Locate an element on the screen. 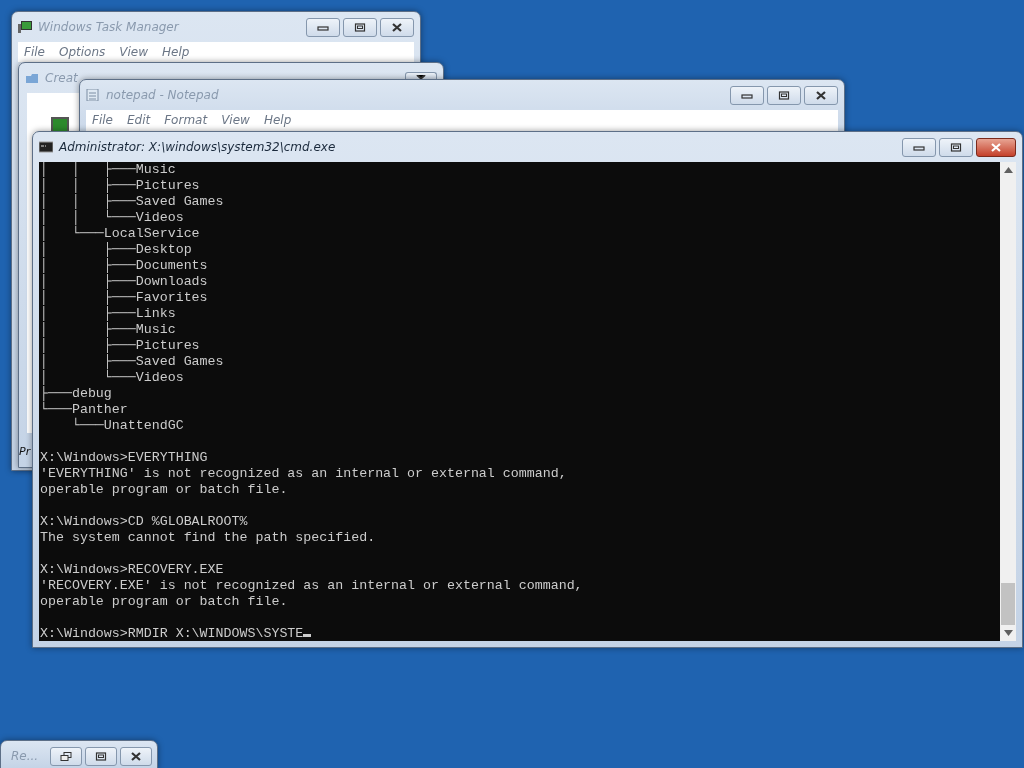  window-title: notepad - Notepad is located at coordinates (162, 95).